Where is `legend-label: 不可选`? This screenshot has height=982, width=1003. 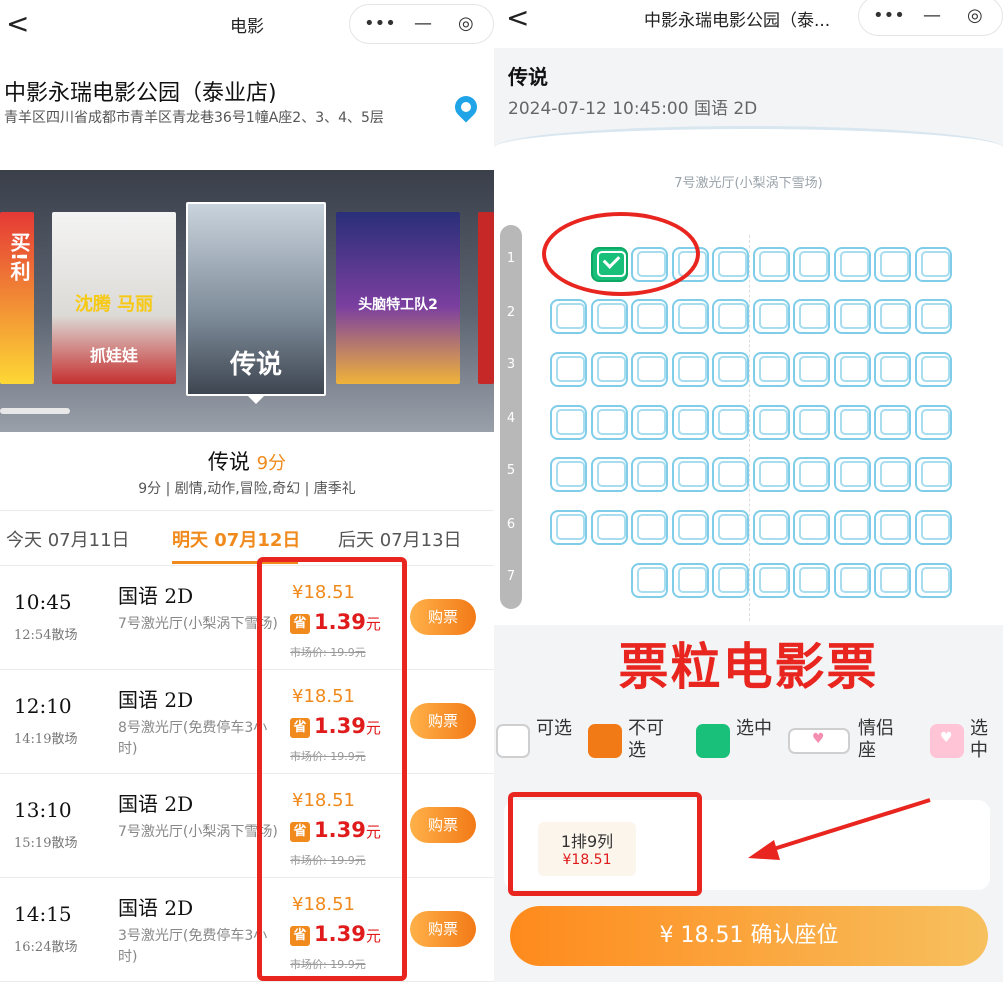
legend-label: 不可选 is located at coordinates (646, 739).